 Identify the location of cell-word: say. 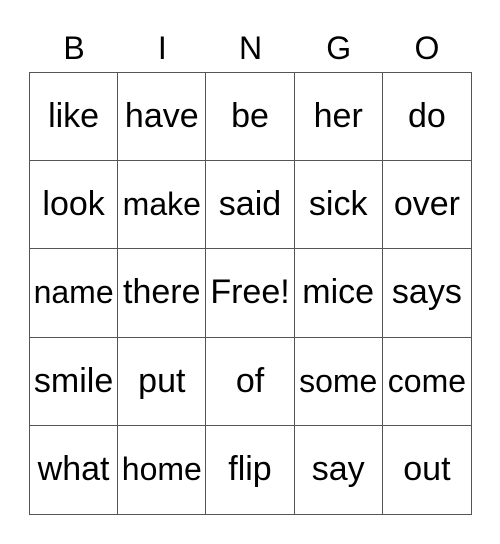
(338, 469).